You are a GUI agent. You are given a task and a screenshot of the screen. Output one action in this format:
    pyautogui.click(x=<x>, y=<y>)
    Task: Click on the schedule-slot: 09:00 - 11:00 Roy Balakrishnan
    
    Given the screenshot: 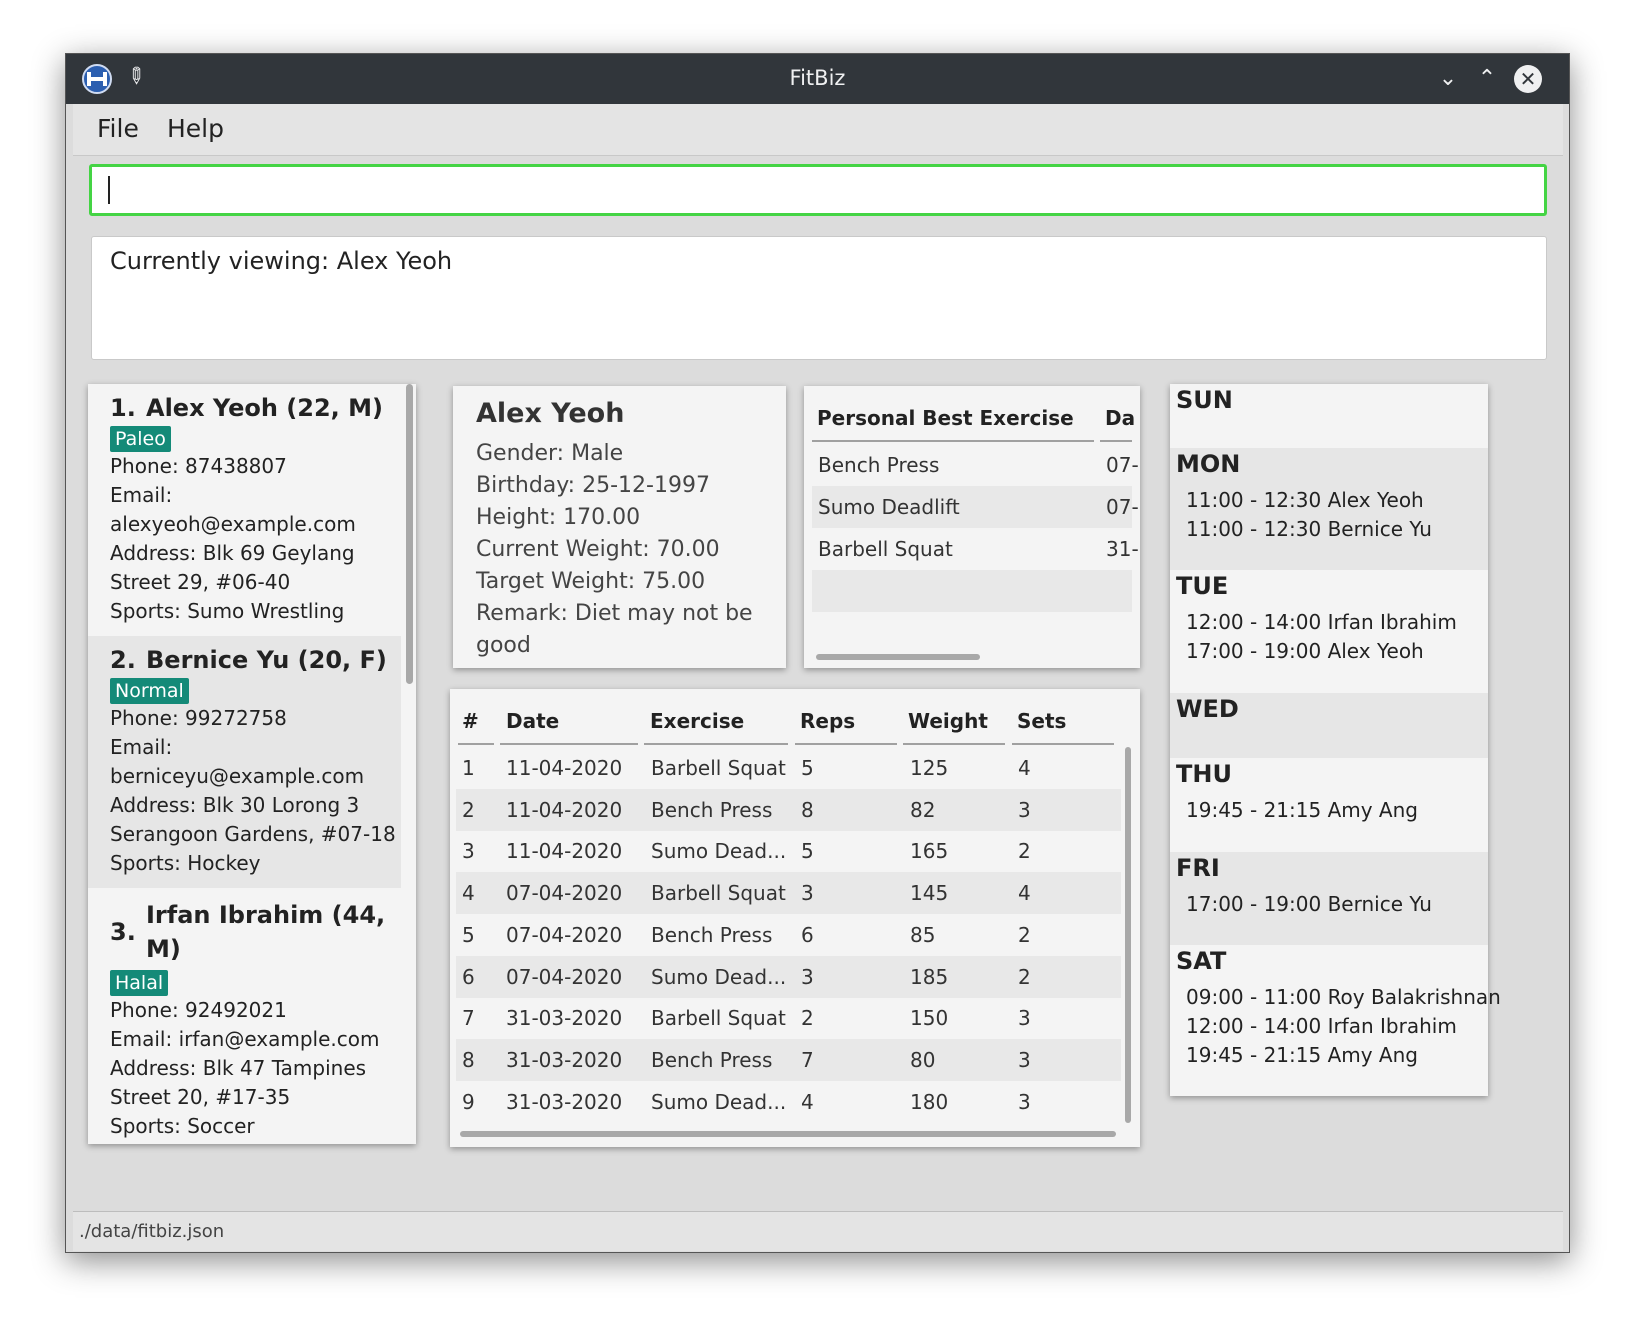 What is the action you would take?
    pyautogui.click(x=1343, y=997)
    